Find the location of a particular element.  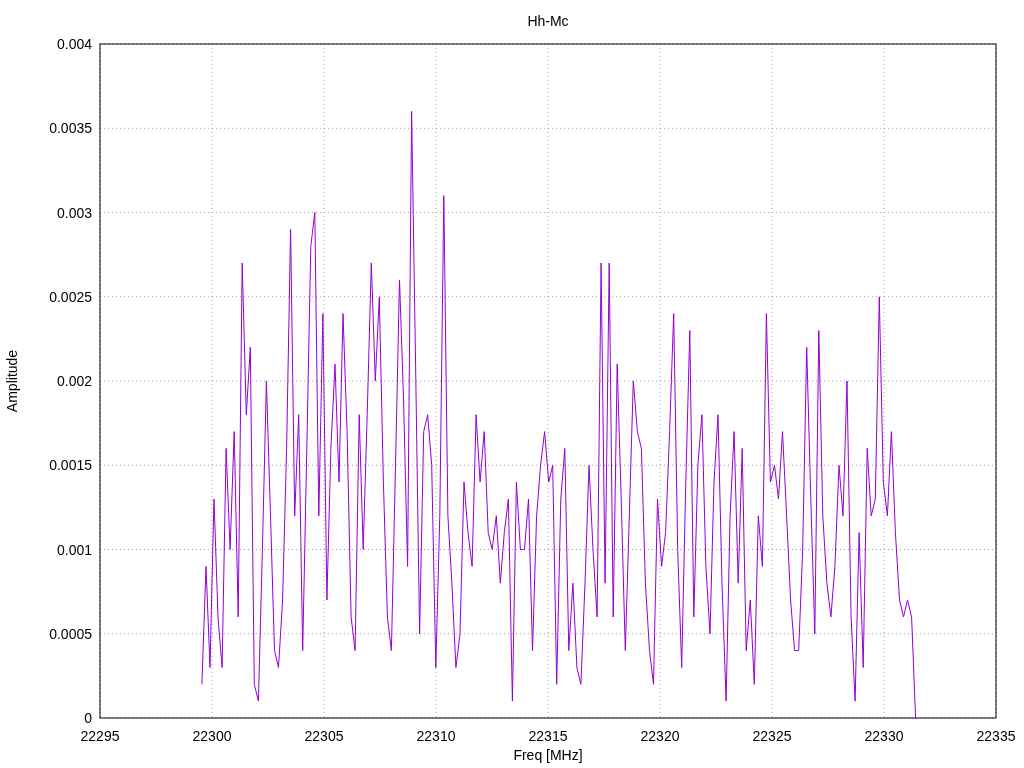

tick-label: 0.003 is located at coordinates (74, 212).